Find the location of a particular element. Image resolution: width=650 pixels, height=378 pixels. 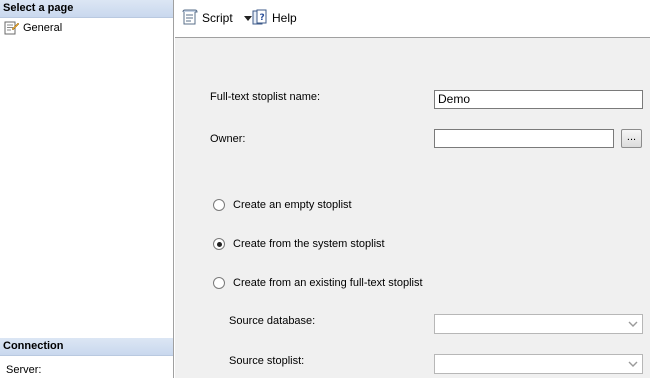

help-icon: ? is located at coordinates (260, 18).